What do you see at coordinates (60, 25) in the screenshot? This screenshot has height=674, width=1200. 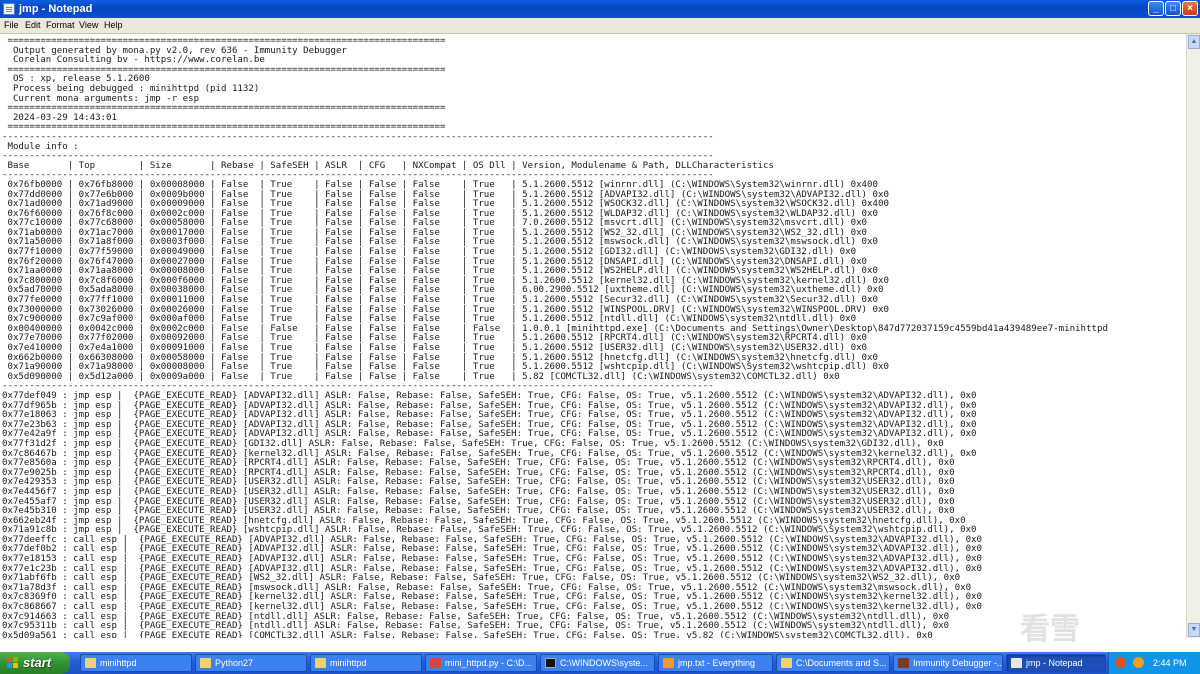 I see `menu-format: Format` at bounding box center [60, 25].